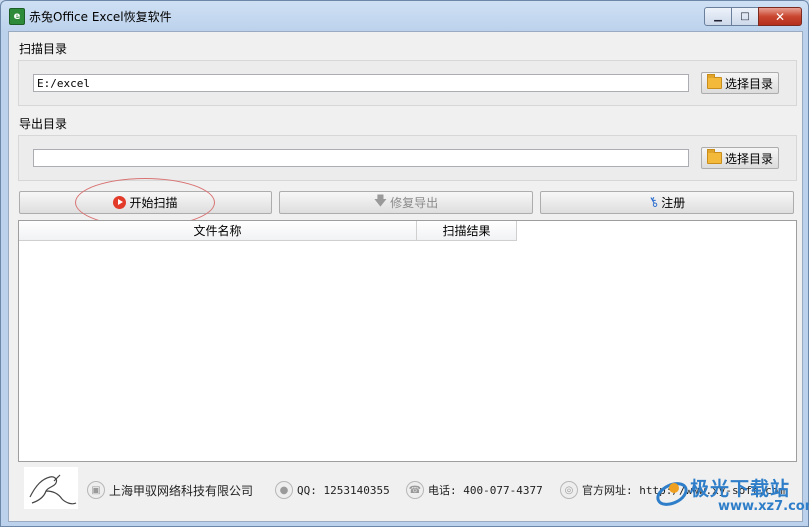 This screenshot has height=527, width=809. I want to click on column-header-filename: 文件名称, so click(218, 231).